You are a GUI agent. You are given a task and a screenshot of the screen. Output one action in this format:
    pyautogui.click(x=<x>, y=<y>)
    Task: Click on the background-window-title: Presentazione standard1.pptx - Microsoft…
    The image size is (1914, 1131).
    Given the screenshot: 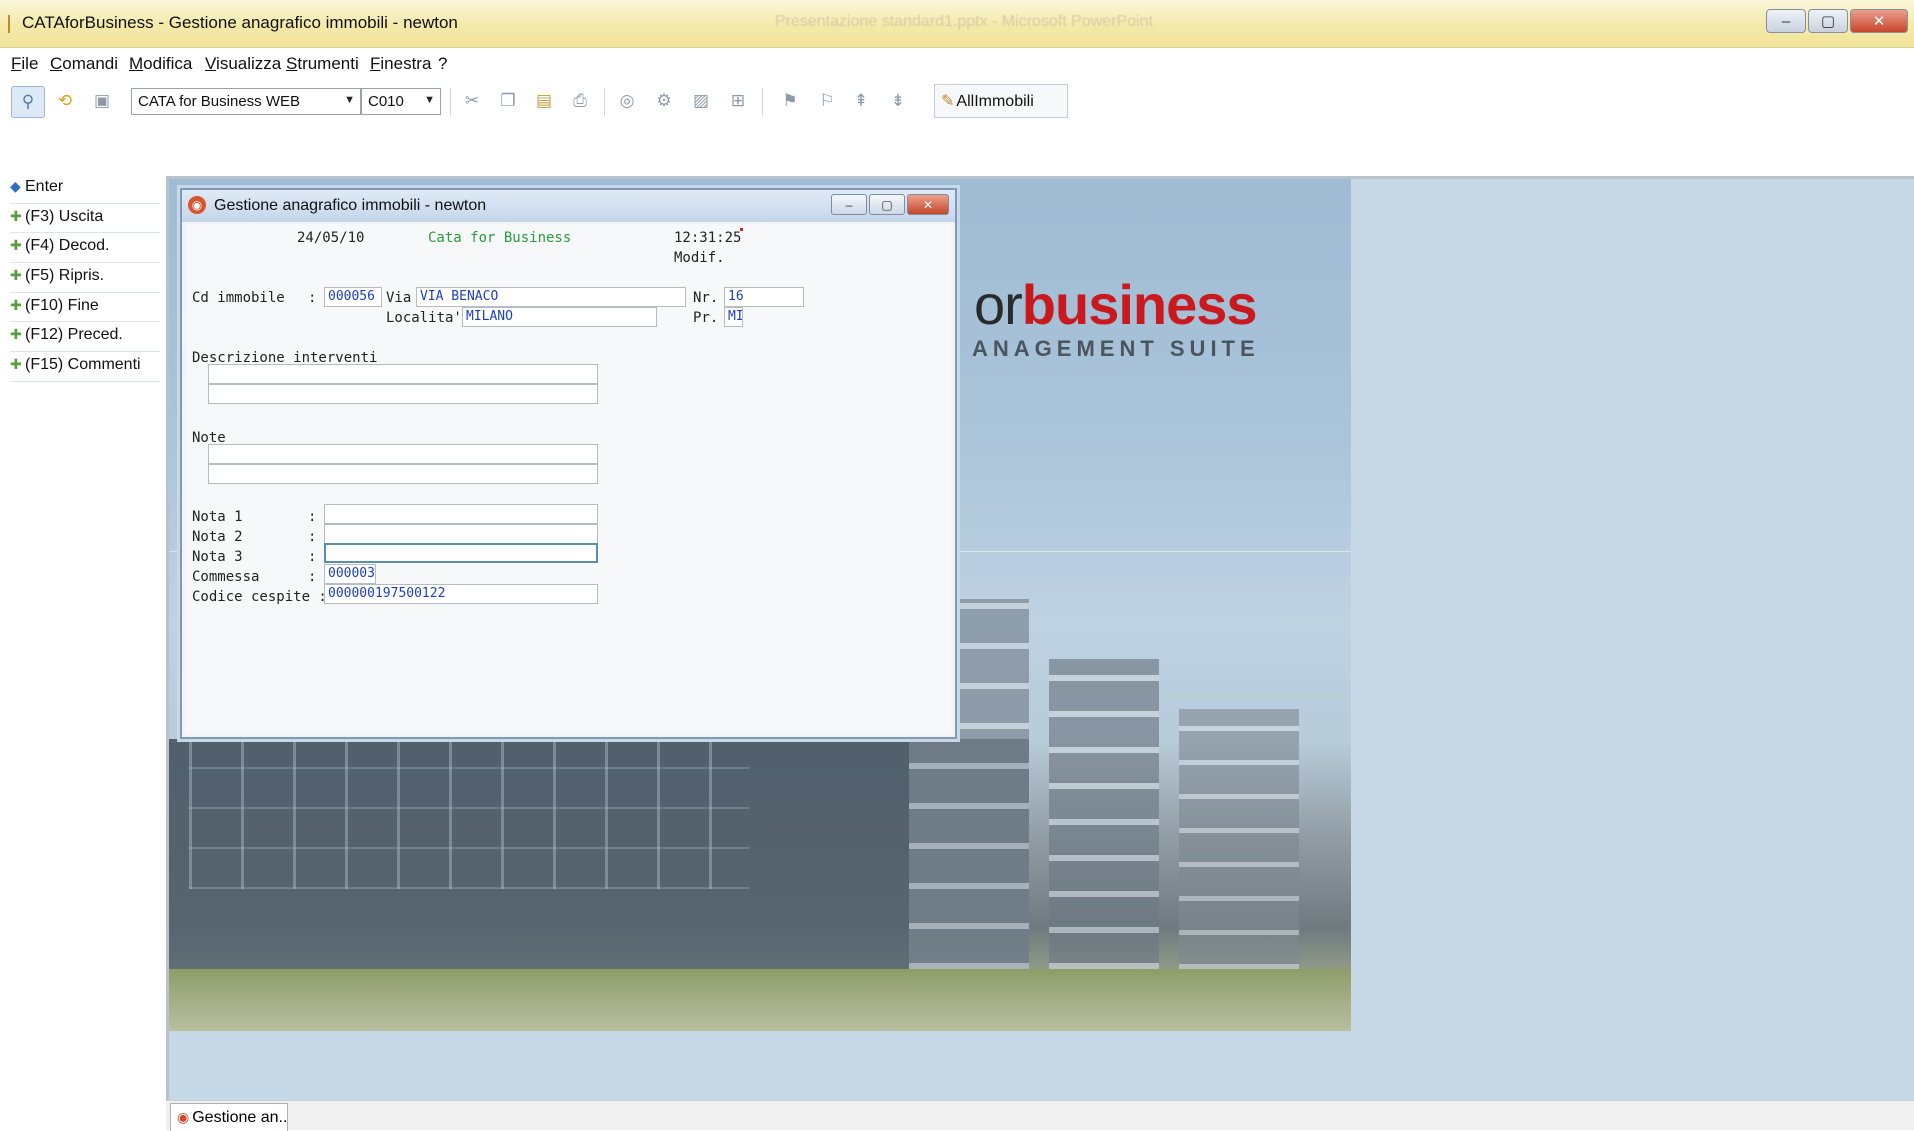 What is the action you would take?
    pyautogui.click(x=964, y=21)
    